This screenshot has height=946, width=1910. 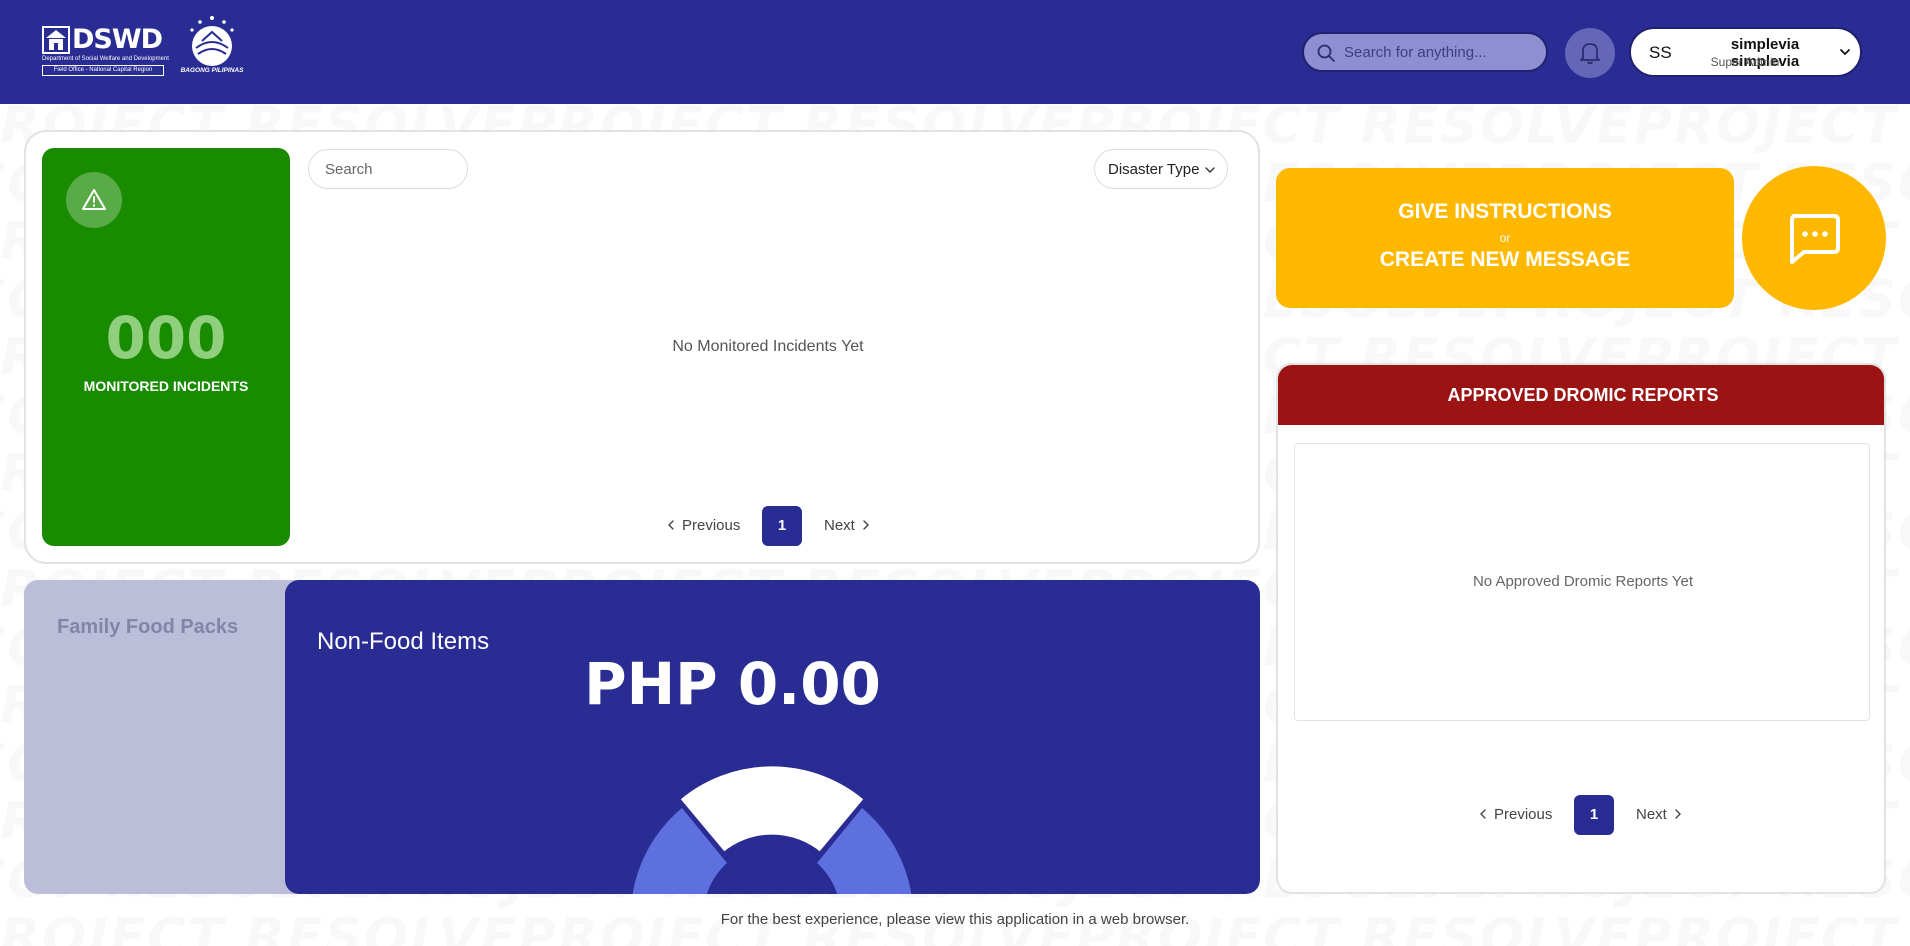 I want to click on bagong-pilipinas-logo: BAGONG PILIPINAS, so click(x=212, y=46).